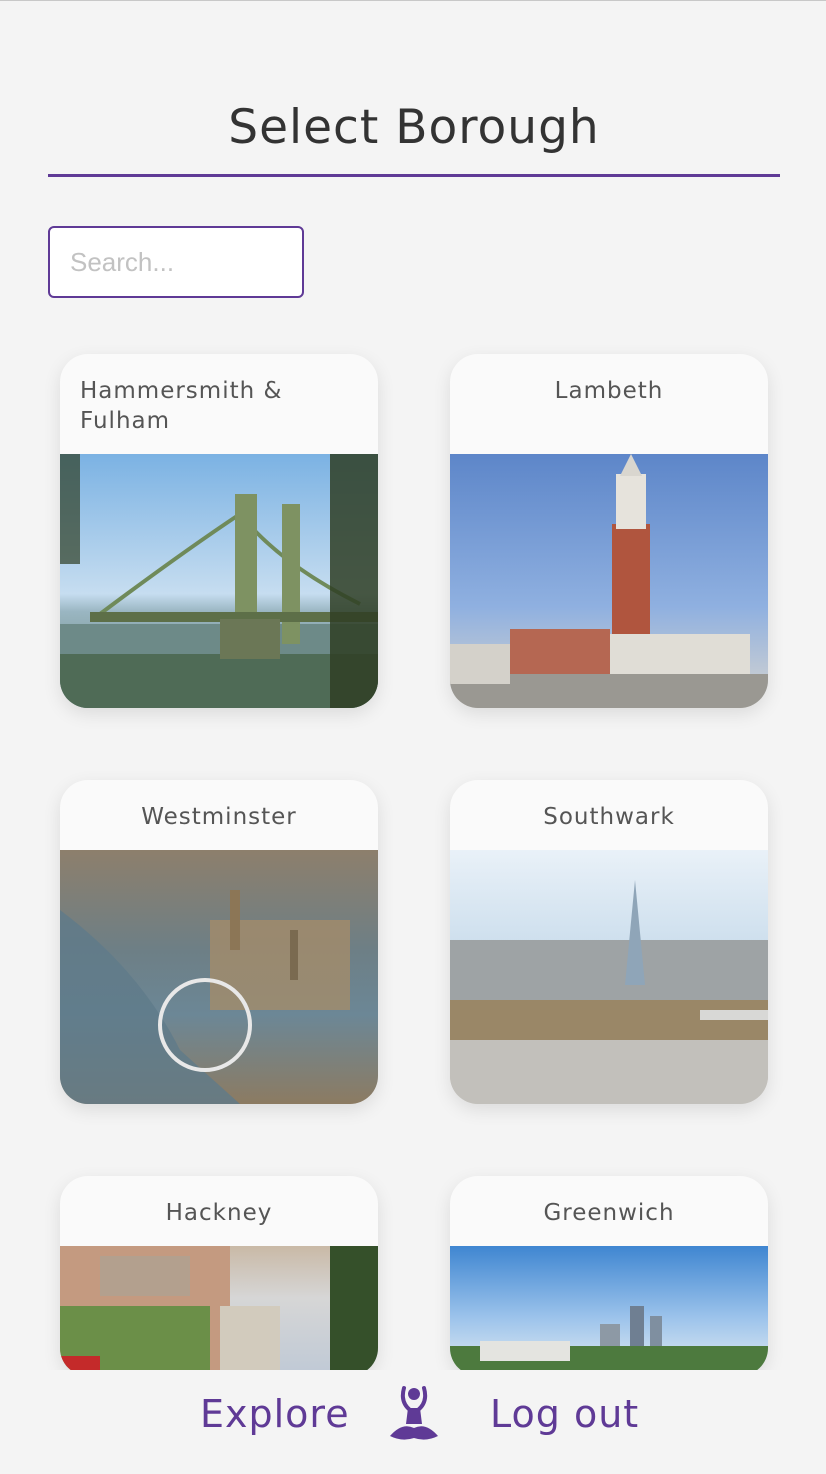 This screenshot has height=1474, width=826. Describe the element at coordinates (609, 1311) in the screenshot. I see `borough-image-greenwich-skyline` at that location.